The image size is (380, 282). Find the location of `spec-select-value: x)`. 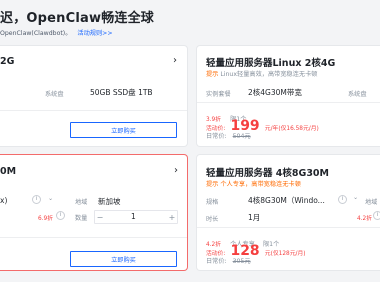

spec-select-value: x) is located at coordinates (3, 200).